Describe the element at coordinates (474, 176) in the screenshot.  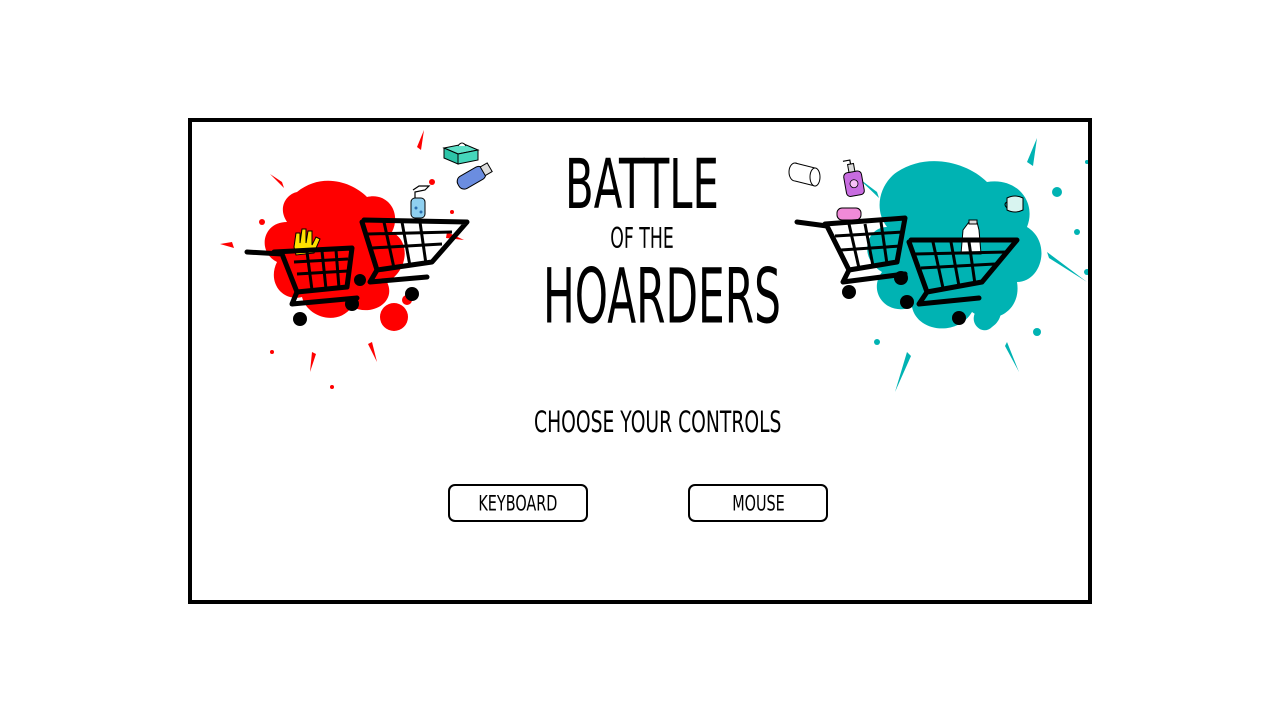
I see `hand-sanitizer-icon` at that location.